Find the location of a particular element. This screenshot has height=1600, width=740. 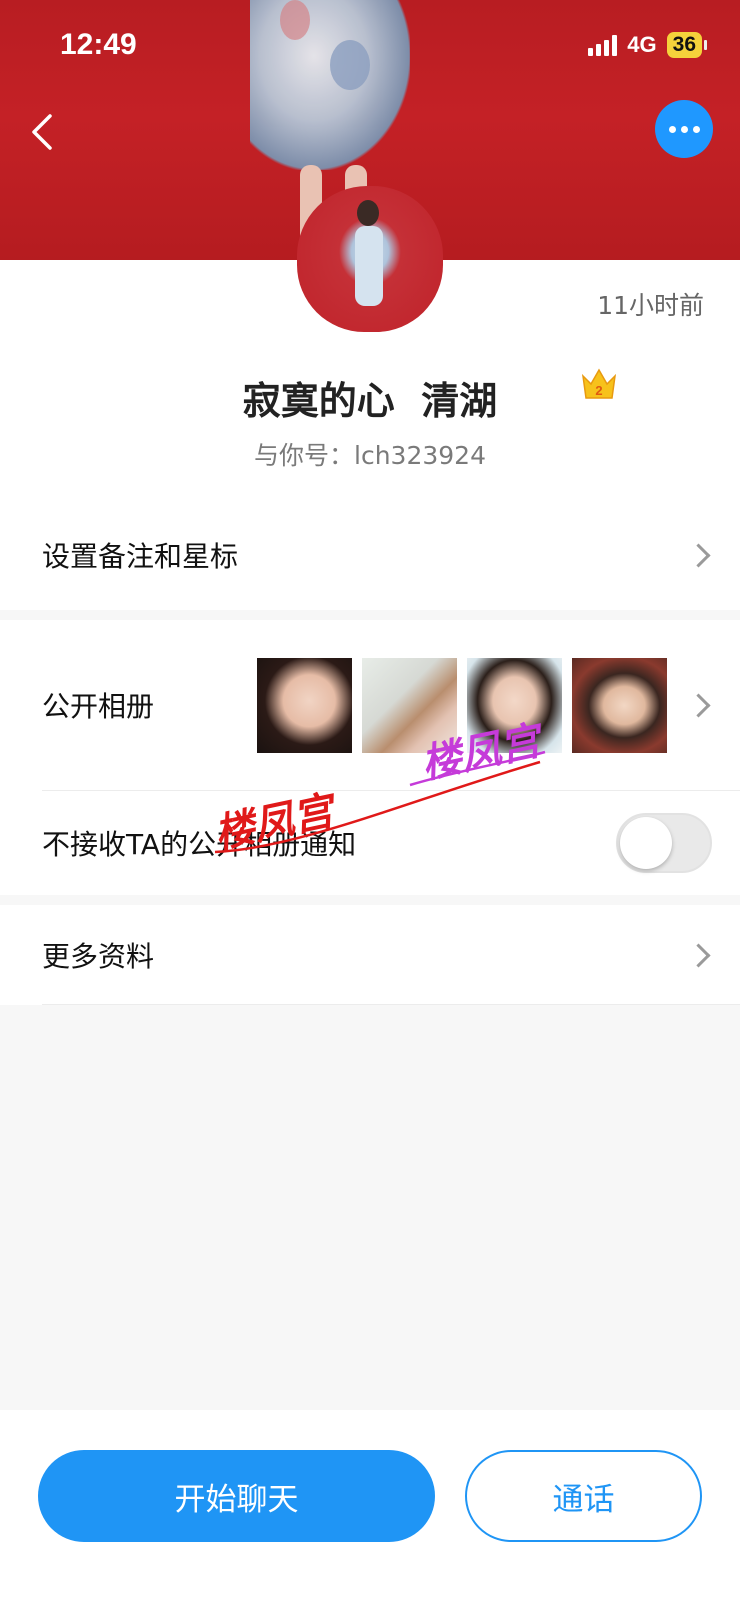

album-label: 公开相册 is located at coordinates (98, 706).